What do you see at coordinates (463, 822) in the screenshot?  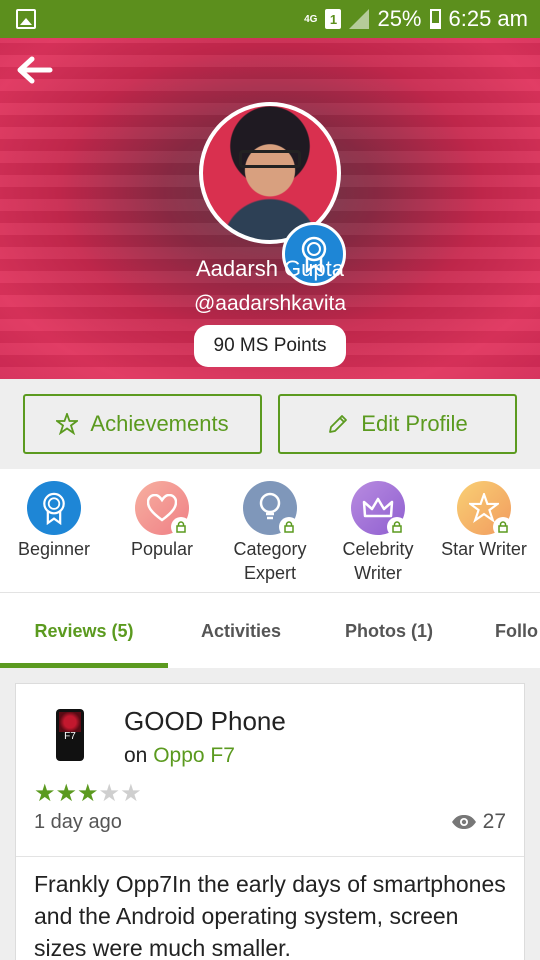 I see `eye-icon` at bounding box center [463, 822].